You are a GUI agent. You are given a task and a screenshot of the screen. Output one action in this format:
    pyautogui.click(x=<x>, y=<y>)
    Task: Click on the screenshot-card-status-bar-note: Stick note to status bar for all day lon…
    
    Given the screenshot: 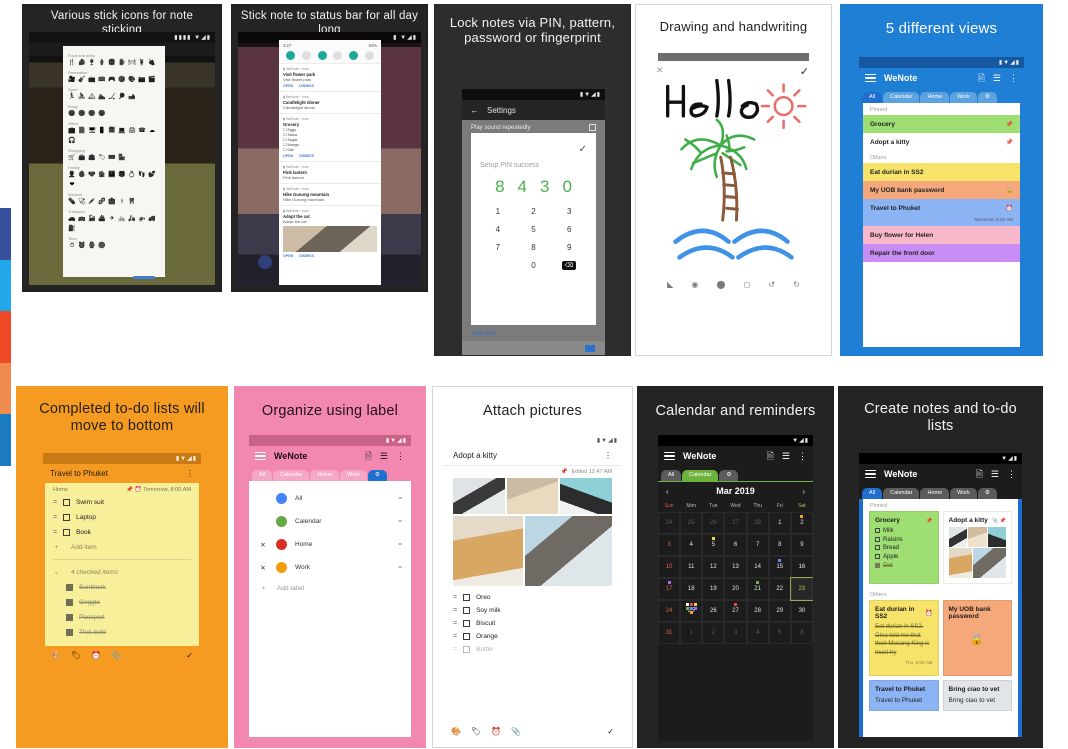 What is the action you would take?
    pyautogui.click(x=329, y=148)
    